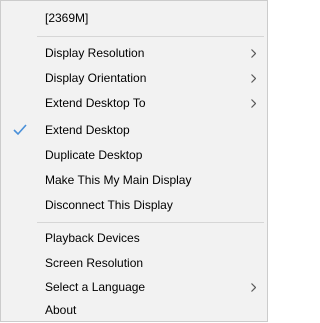  What do you see at coordinates (94, 155) in the screenshot?
I see `menu-item-label: Duplicate Desktop` at bounding box center [94, 155].